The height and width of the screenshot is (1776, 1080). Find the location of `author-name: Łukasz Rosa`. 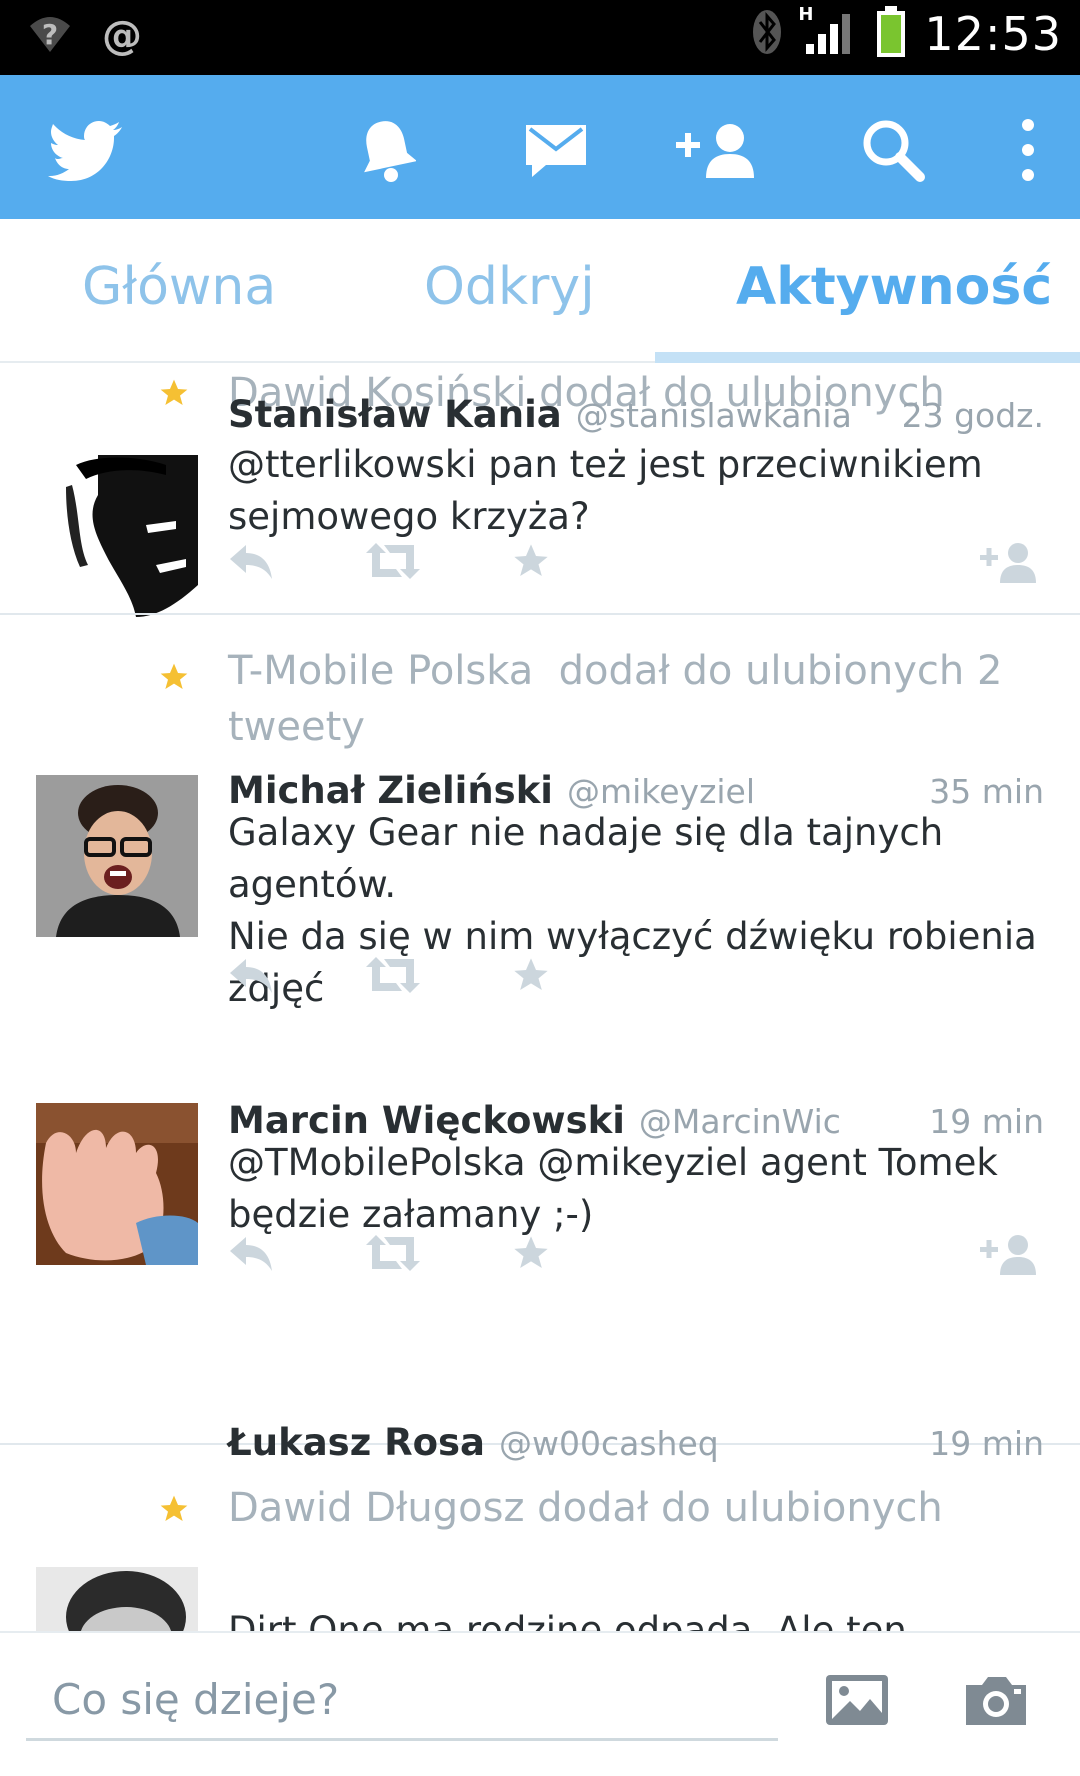

author-name: Łukasz Rosa is located at coordinates (356, 1442).